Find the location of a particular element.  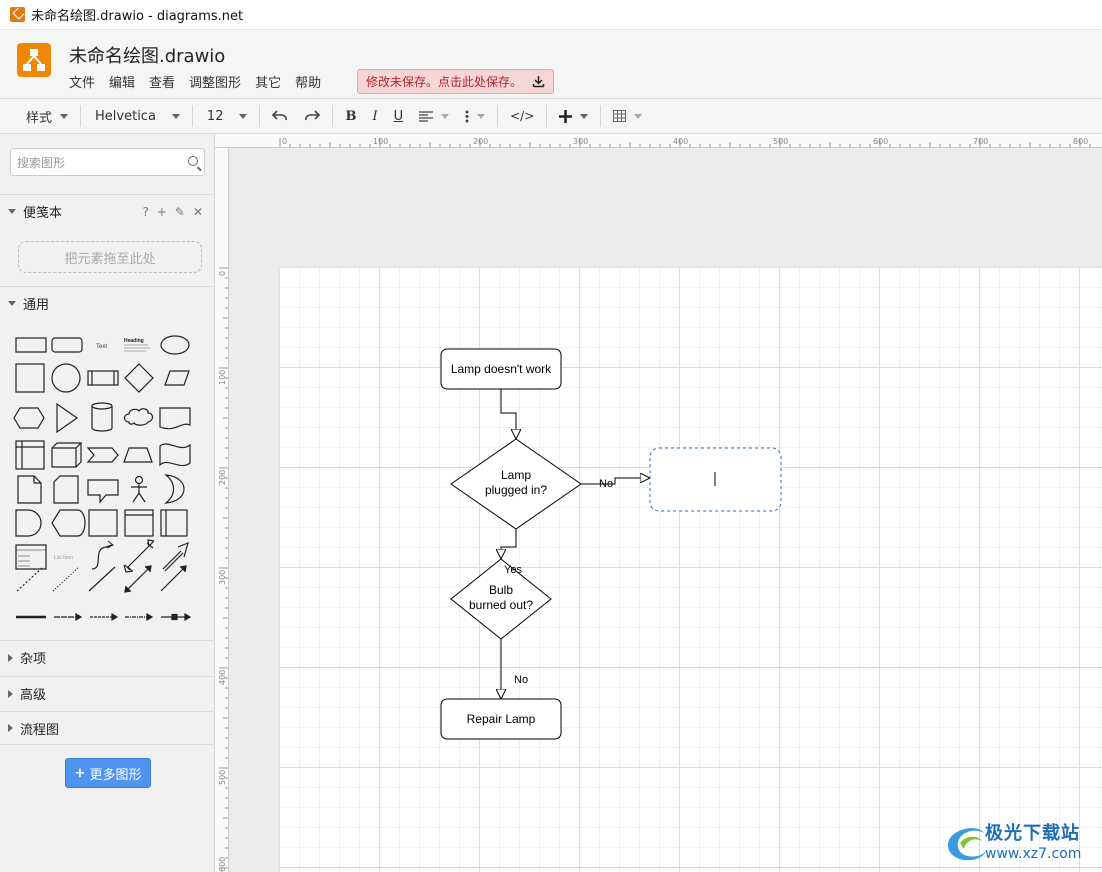

start-node: Lamp doesn't work is located at coordinates (501, 369).